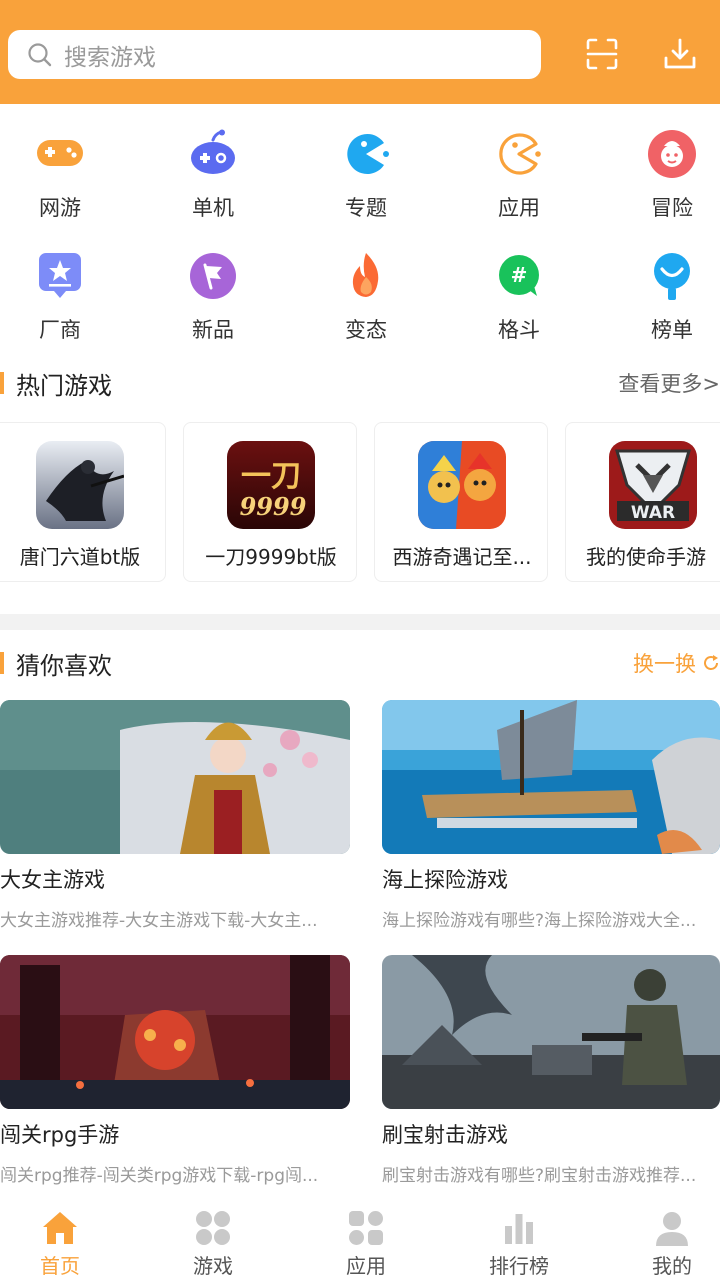 Image resolution: width=720 pixels, height=1280 pixels. I want to click on game-name: 我的使命手游, so click(646, 557).